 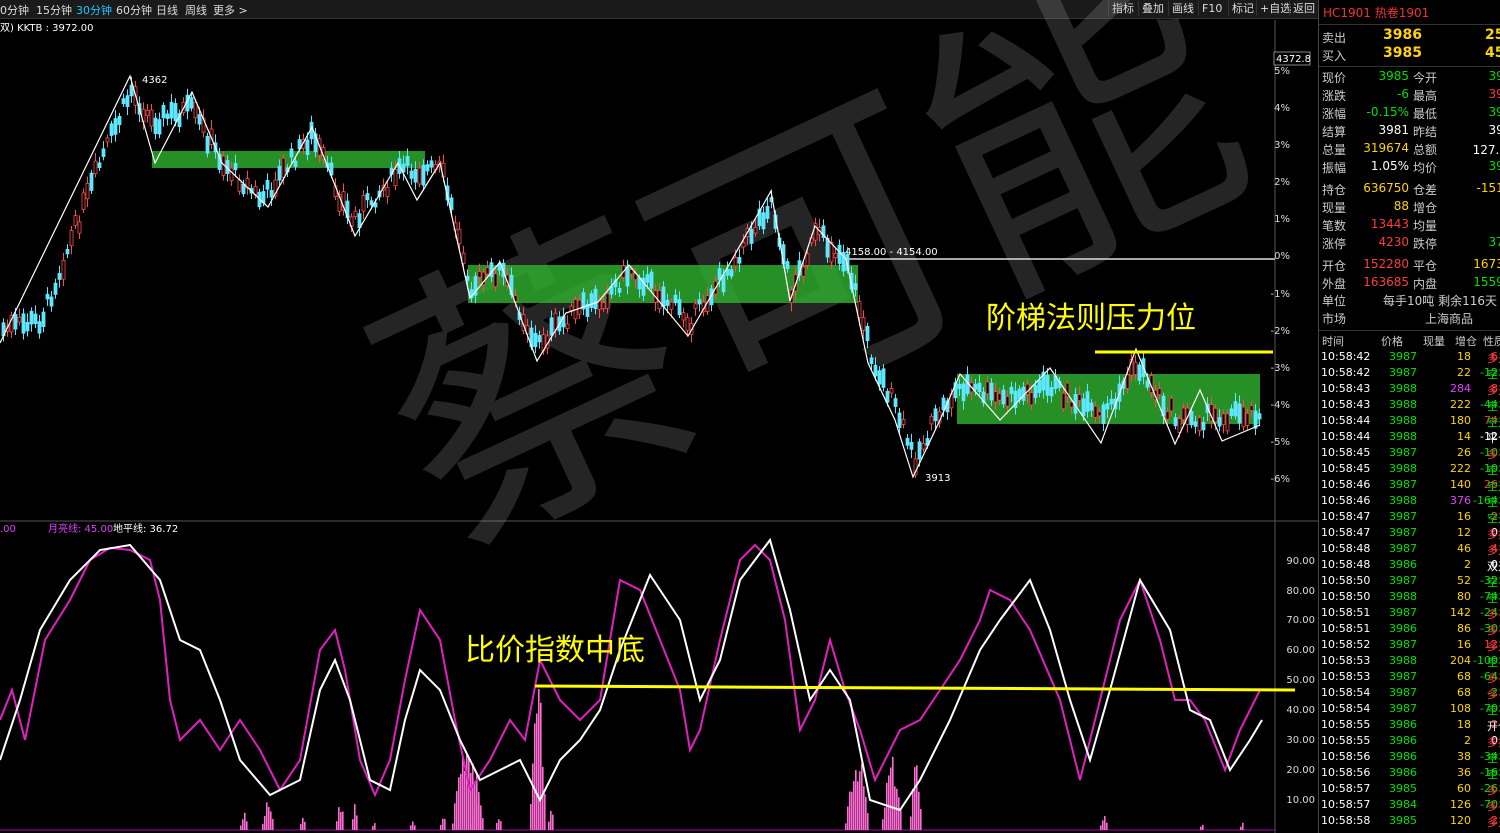 What do you see at coordinates (1410, 581) in the screenshot?
I see `tick-row: 10:58:50398752-32空平` at bounding box center [1410, 581].